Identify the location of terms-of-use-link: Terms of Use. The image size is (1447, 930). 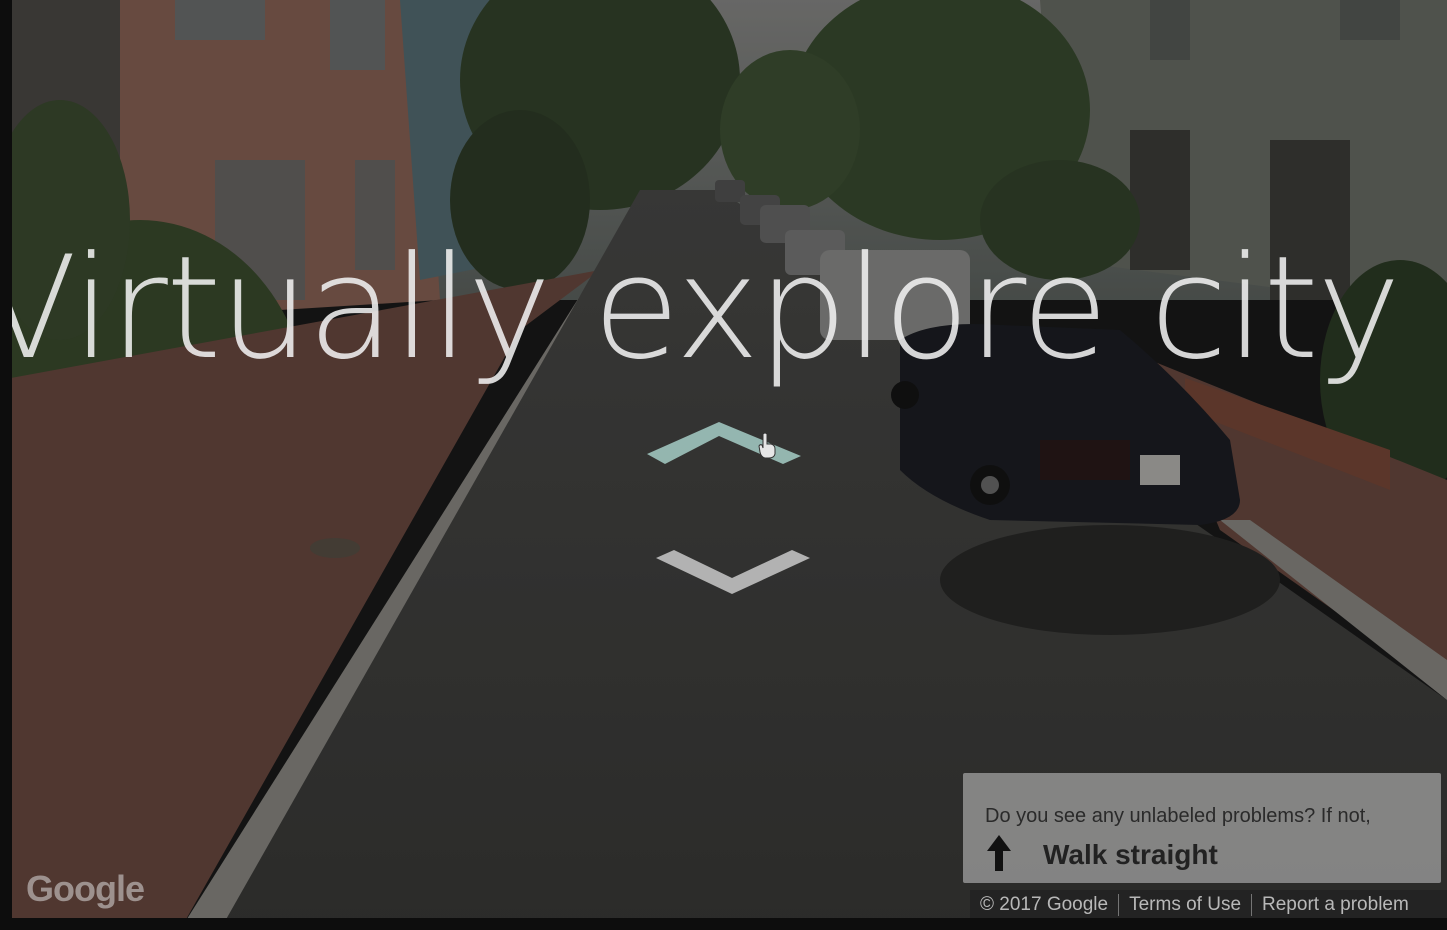
(1184, 905).